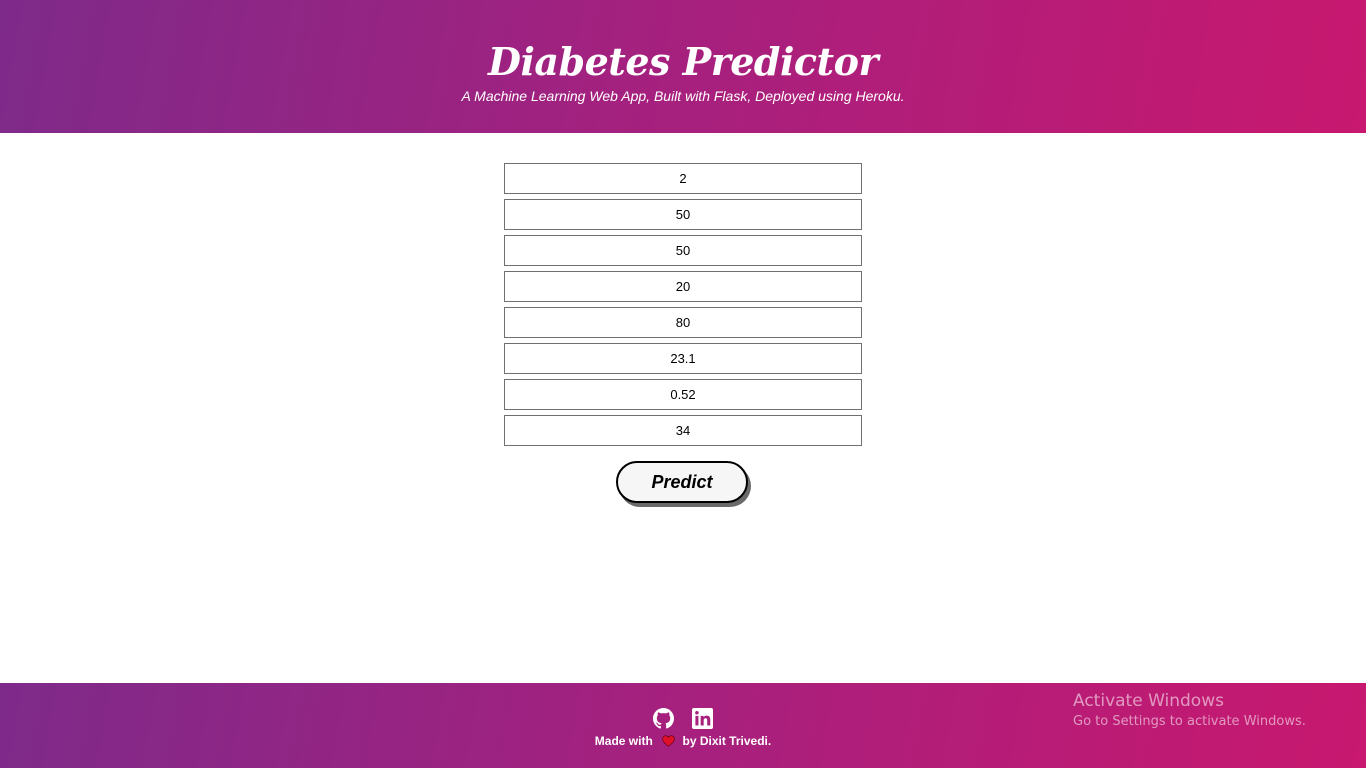 Image resolution: width=1366 pixels, height=768 pixels. What do you see at coordinates (683, 718) in the screenshot?
I see `social-links` at bounding box center [683, 718].